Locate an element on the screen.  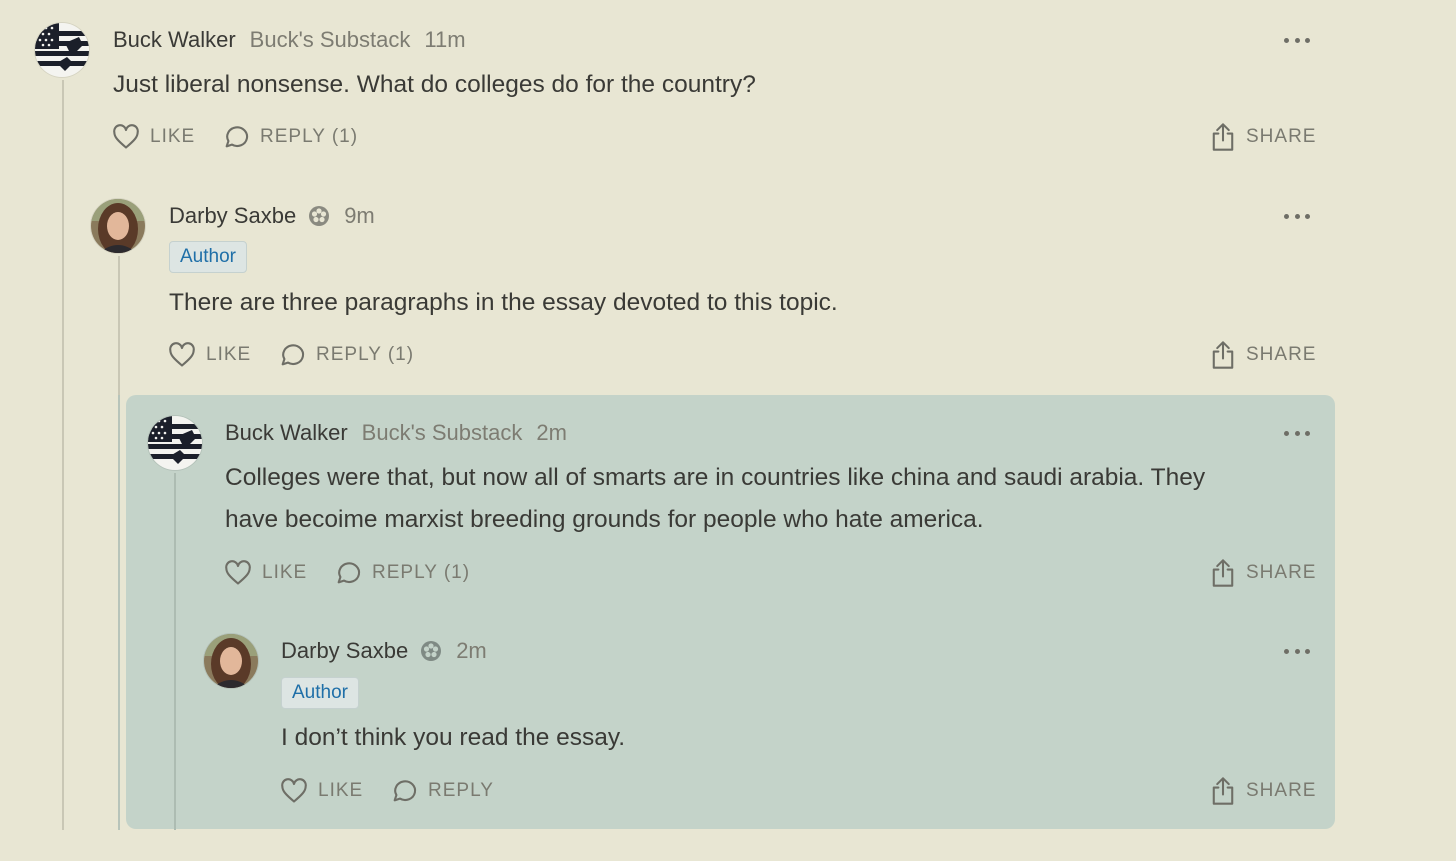
comment-1-meta: Buck Walker Buck's Substack 11m is located at coordinates (289, 40).